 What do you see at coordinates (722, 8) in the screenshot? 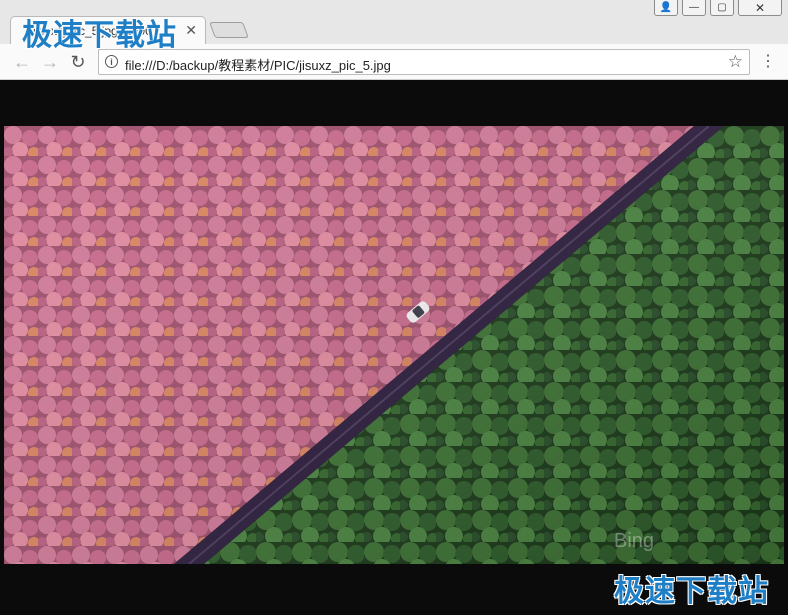
I see `maximize-button: ▢` at bounding box center [722, 8].